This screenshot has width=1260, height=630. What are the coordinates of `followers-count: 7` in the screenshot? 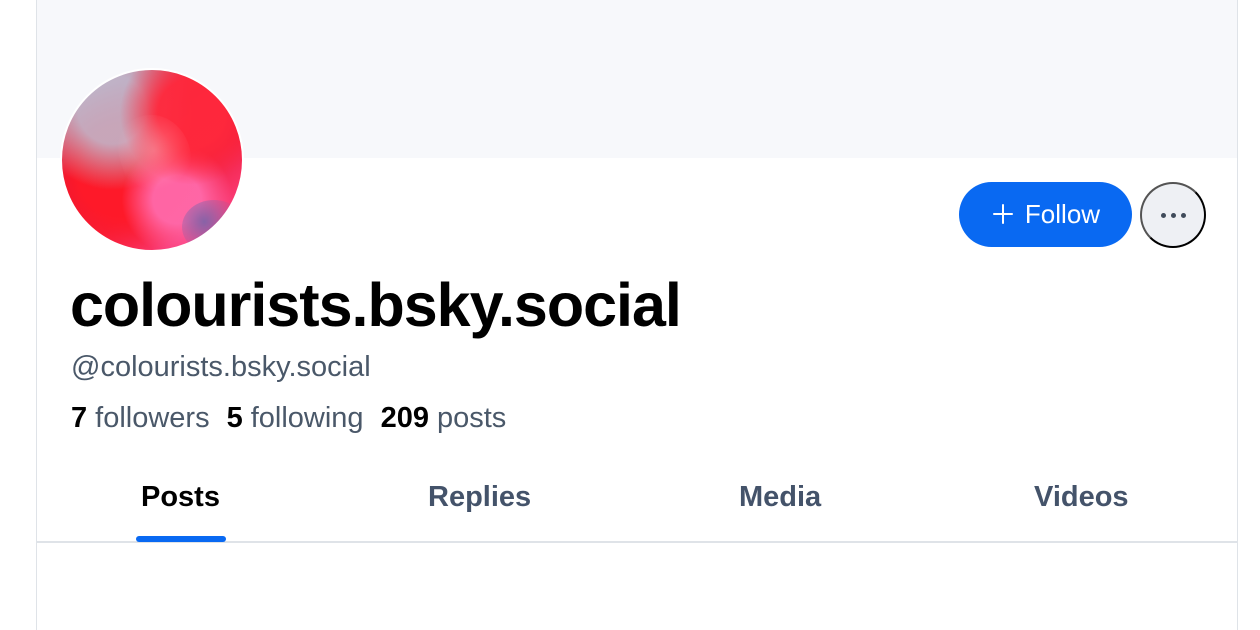 It's located at (79, 418).